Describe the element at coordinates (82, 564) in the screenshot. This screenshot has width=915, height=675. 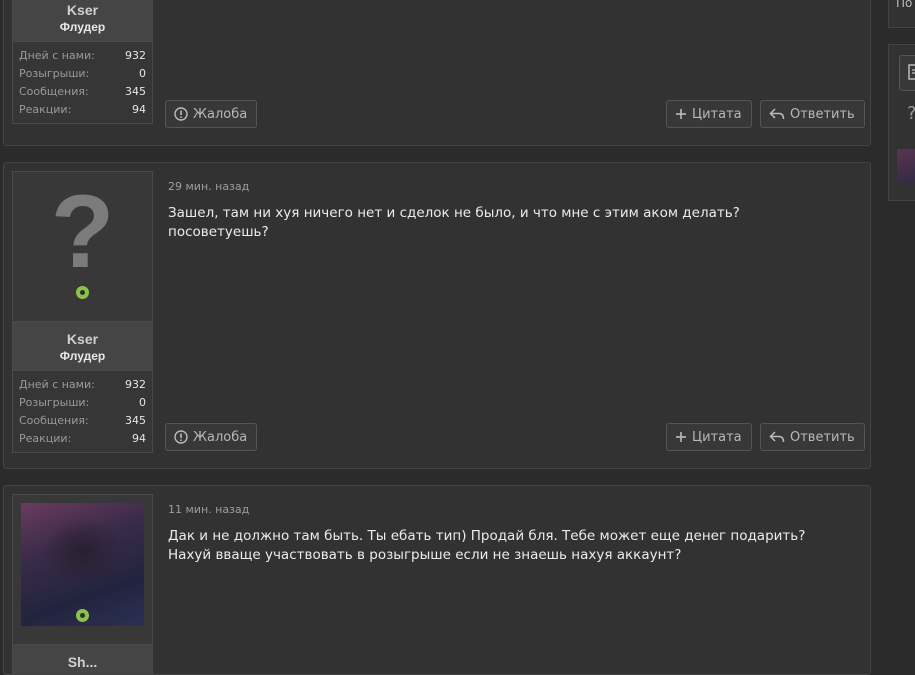
I see `user-photo` at that location.